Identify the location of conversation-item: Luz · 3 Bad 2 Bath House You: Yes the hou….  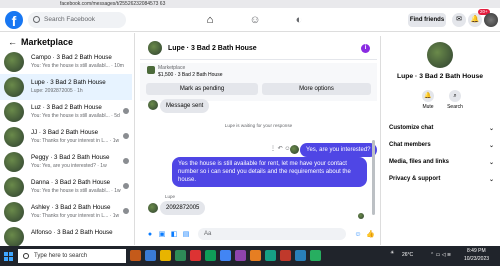
(66, 112).